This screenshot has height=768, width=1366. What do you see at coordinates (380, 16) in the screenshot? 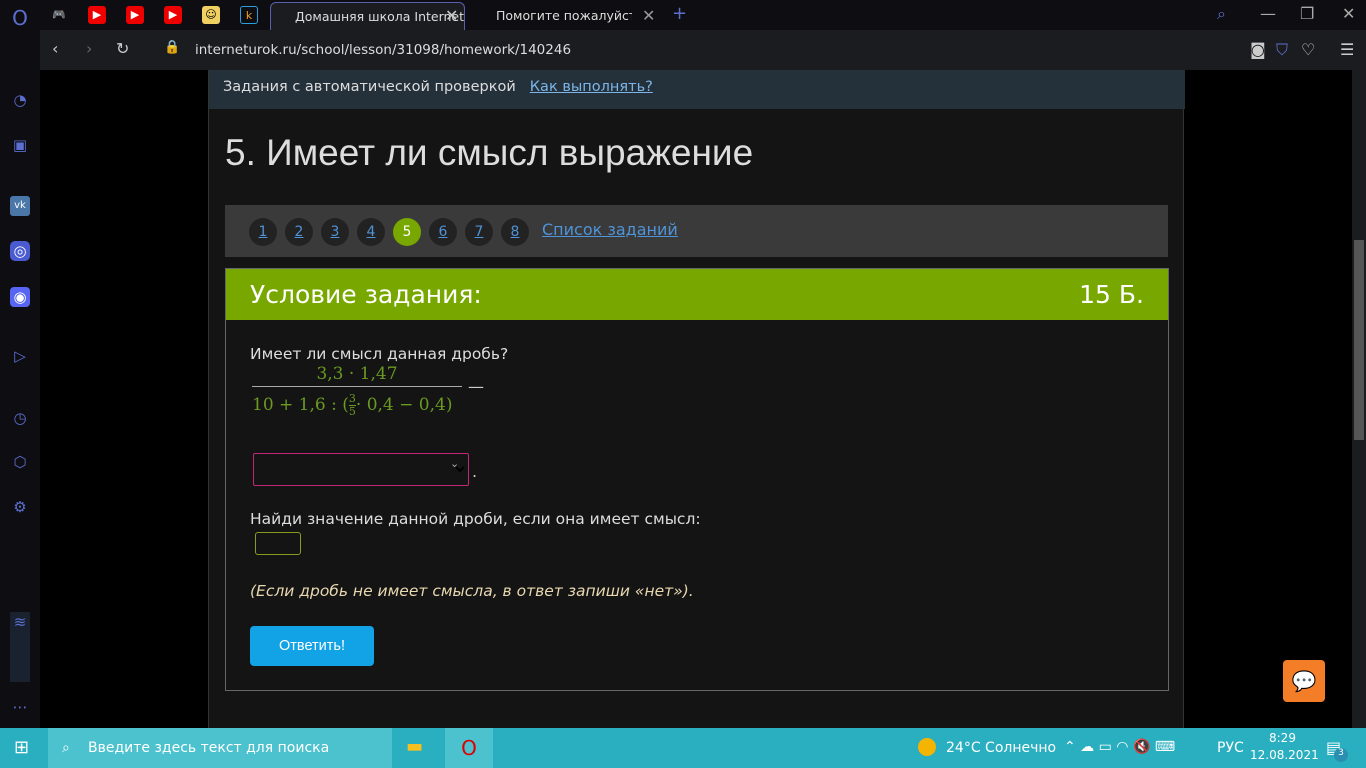
I see `tab-title: Домашняя школа Interneturok` at bounding box center [380, 16].